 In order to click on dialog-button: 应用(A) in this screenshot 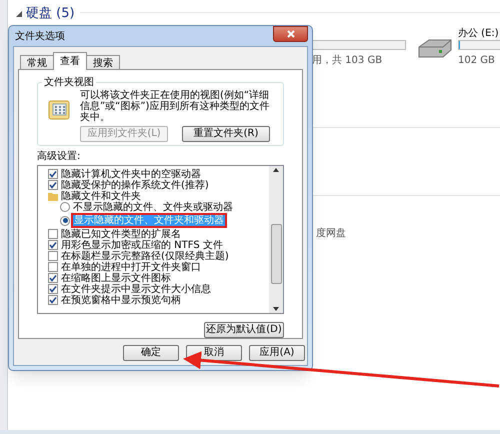, I will do `click(277, 353)`.